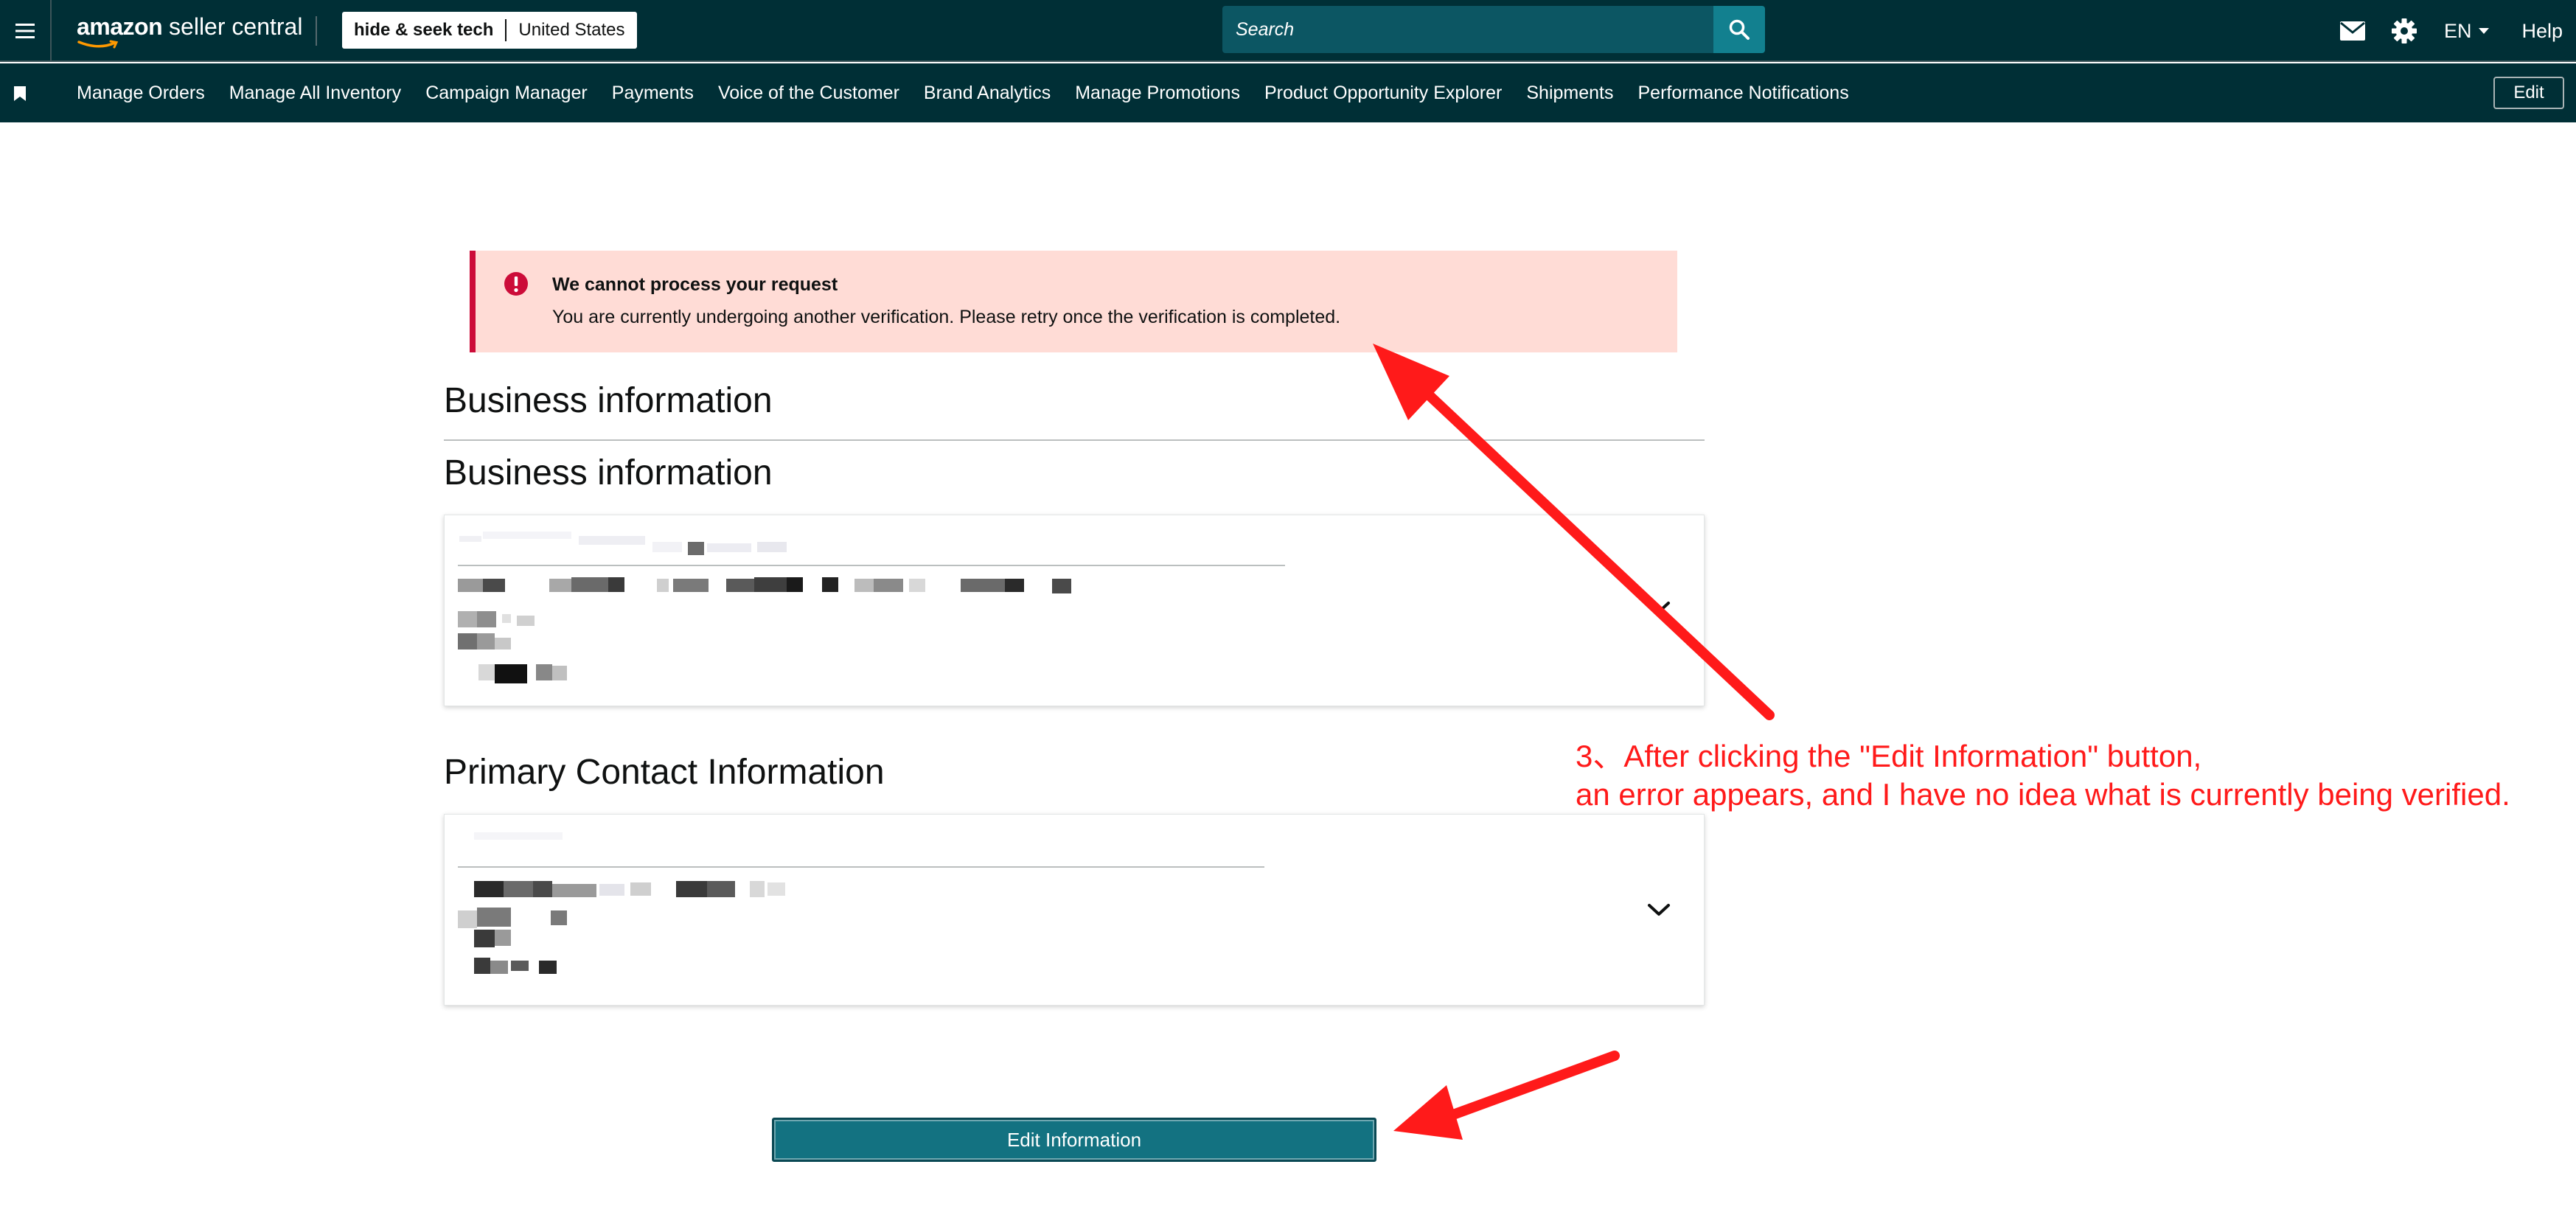 The width and height of the screenshot is (2576, 1212). I want to click on search-button, so click(1739, 30).